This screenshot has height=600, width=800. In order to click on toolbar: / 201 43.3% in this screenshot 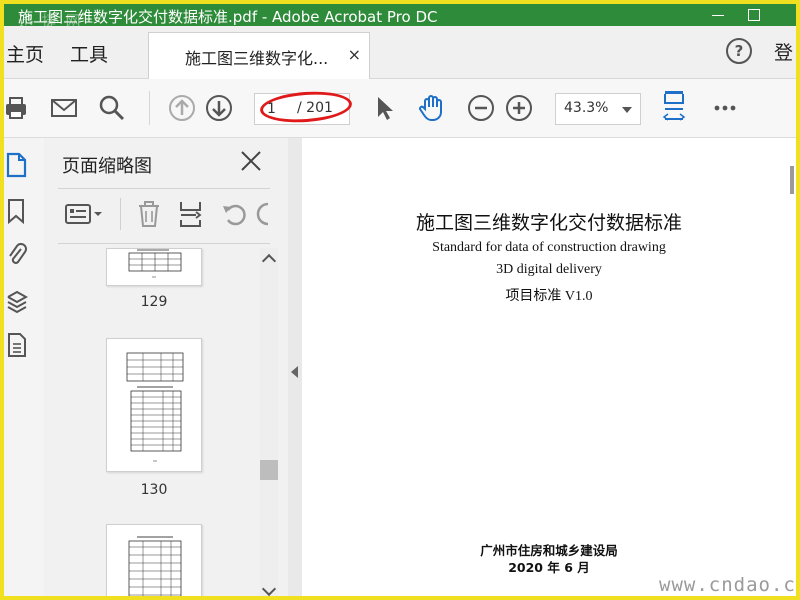, I will do `click(400, 108)`.